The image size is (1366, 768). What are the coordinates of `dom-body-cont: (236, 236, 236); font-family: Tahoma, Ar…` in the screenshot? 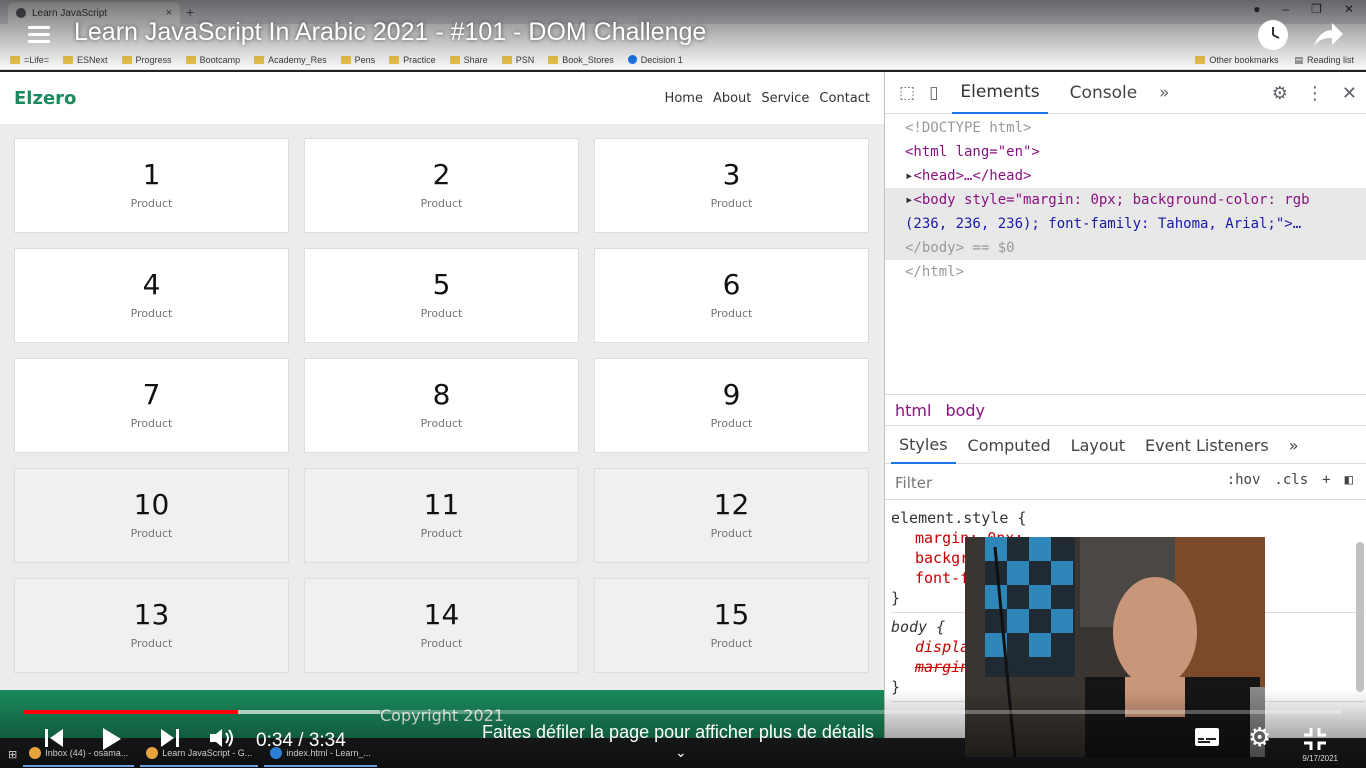 It's located at (1125, 224).